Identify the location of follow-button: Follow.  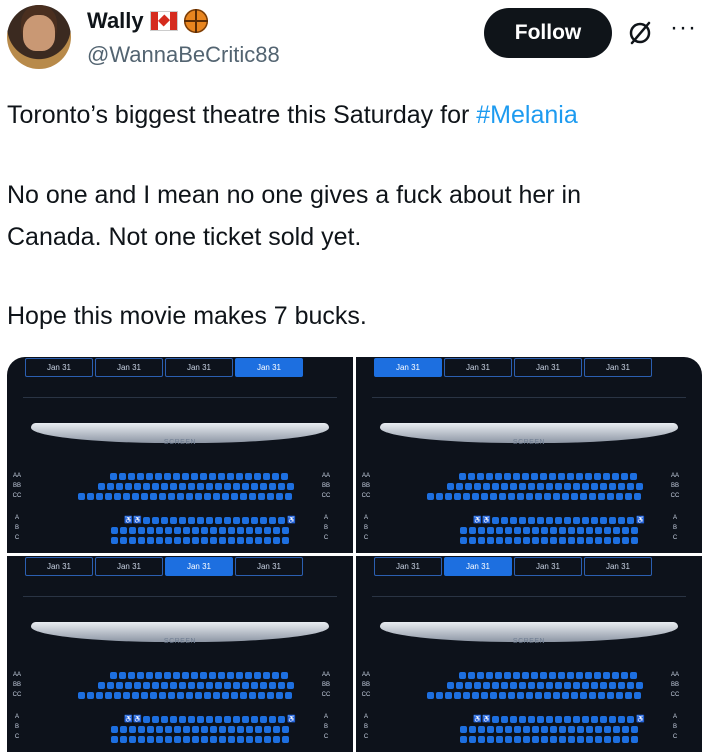
(548, 33).